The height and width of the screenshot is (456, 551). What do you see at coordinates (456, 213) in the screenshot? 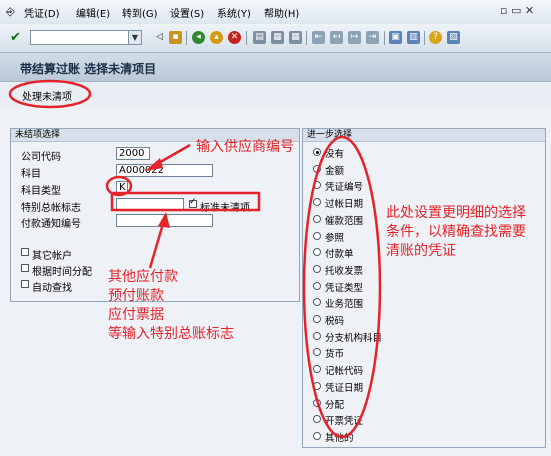
I see `annotation-line: 此处设置更明细的选择` at bounding box center [456, 213].